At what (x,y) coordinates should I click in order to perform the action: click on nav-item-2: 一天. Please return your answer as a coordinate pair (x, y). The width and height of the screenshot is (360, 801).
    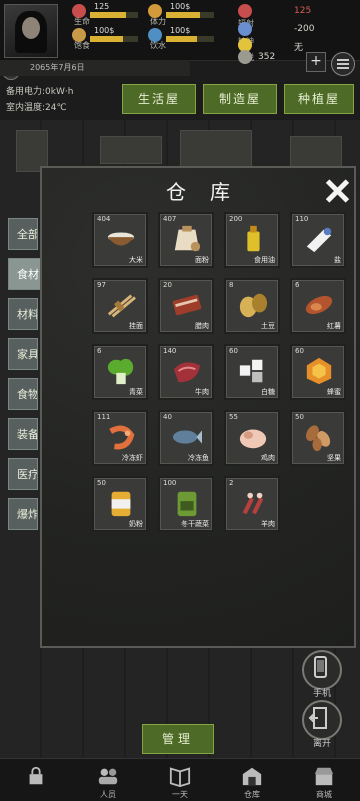
    Looking at the image, I should click on (180, 780).